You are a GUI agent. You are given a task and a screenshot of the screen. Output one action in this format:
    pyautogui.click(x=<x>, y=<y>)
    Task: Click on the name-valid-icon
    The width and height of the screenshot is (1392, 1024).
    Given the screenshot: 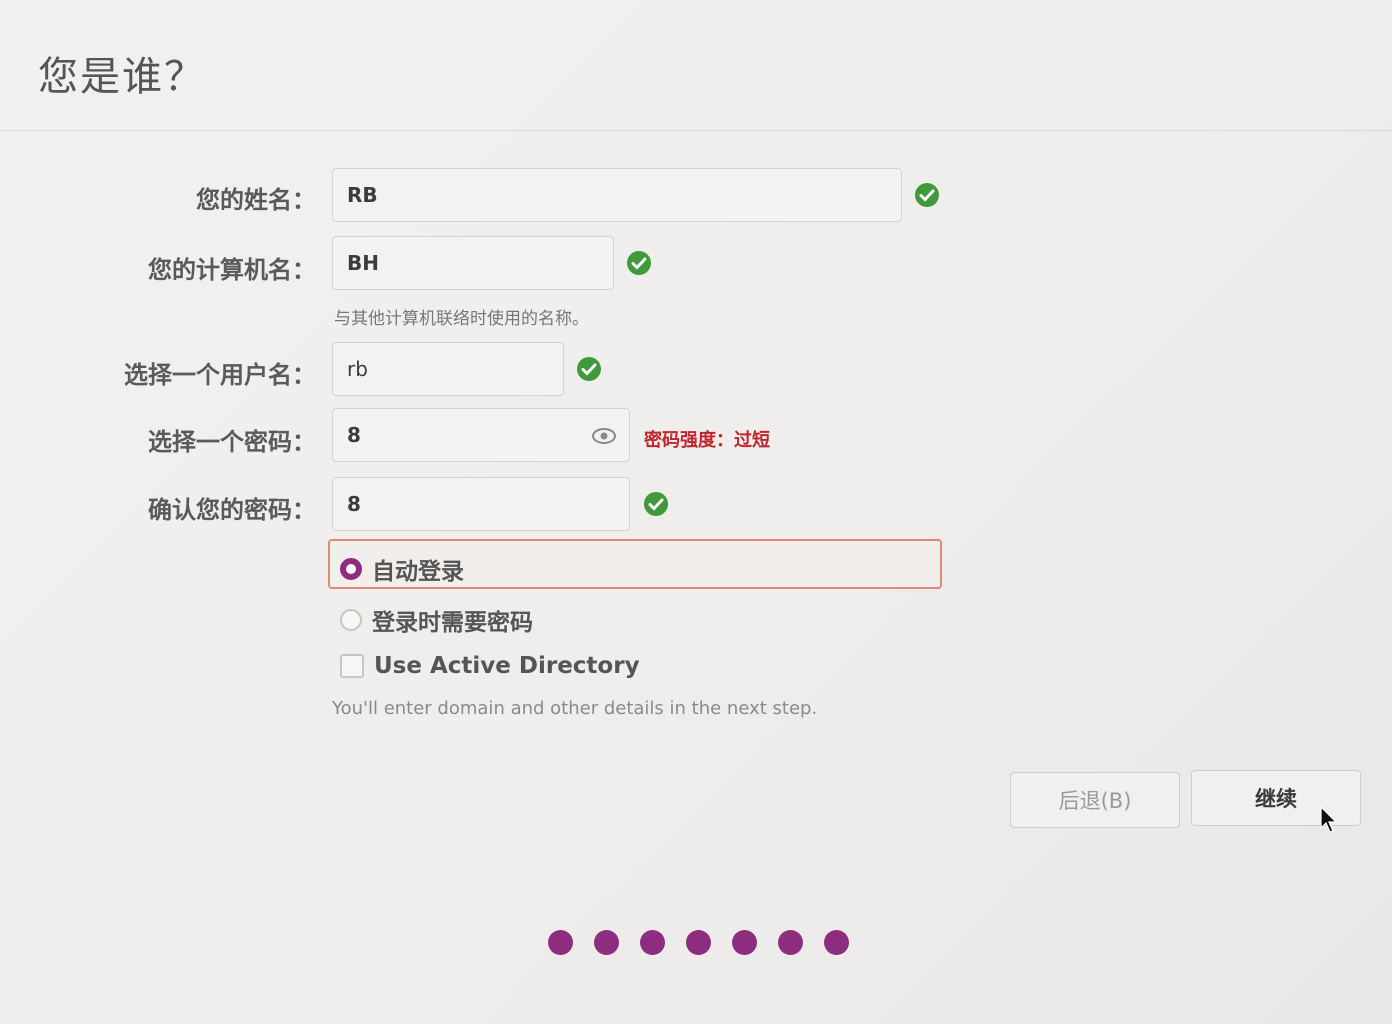 What is the action you would take?
    pyautogui.click(x=927, y=195)
    